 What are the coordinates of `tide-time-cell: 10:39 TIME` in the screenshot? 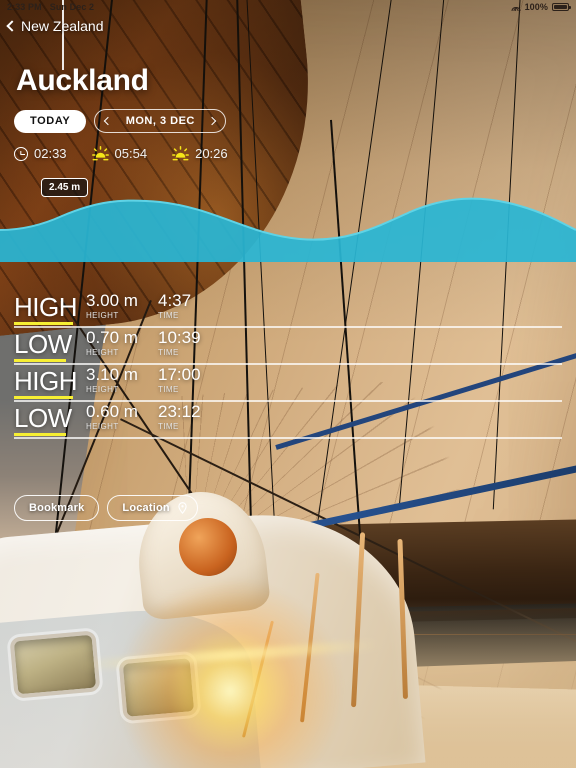 It's located at (179, 343).